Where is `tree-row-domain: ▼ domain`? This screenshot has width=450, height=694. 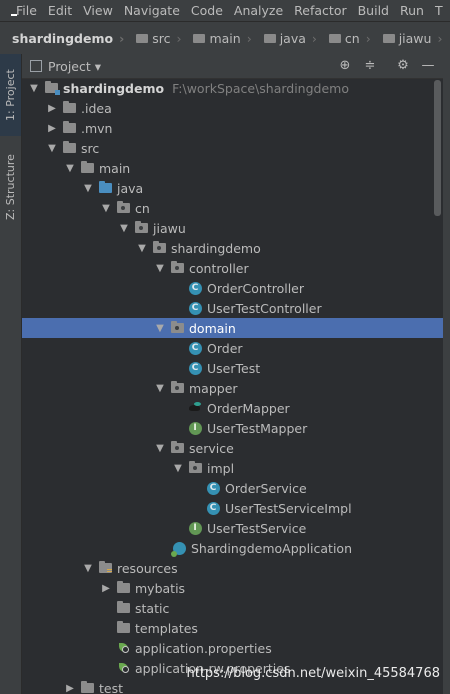
tree-row-domain: ▼ domain is located at coordinates (232, 328).